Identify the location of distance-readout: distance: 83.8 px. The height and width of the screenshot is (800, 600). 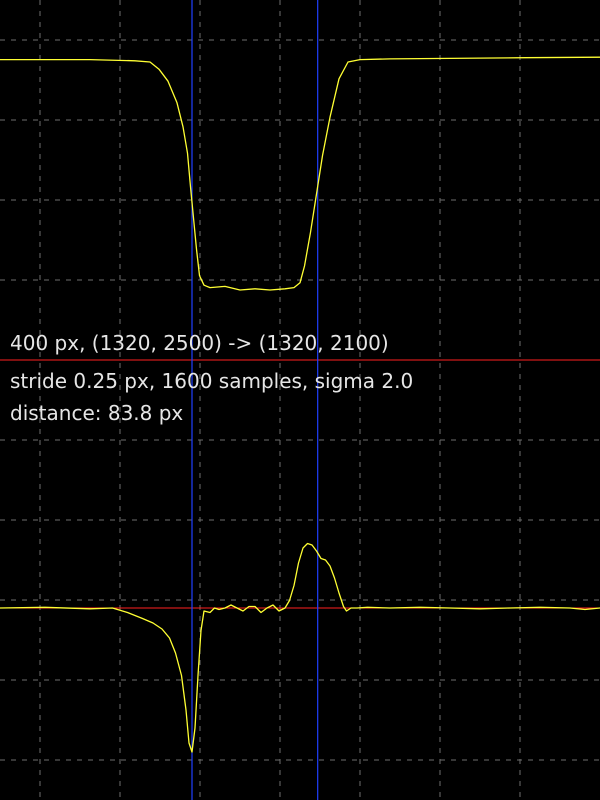
(97, 413).